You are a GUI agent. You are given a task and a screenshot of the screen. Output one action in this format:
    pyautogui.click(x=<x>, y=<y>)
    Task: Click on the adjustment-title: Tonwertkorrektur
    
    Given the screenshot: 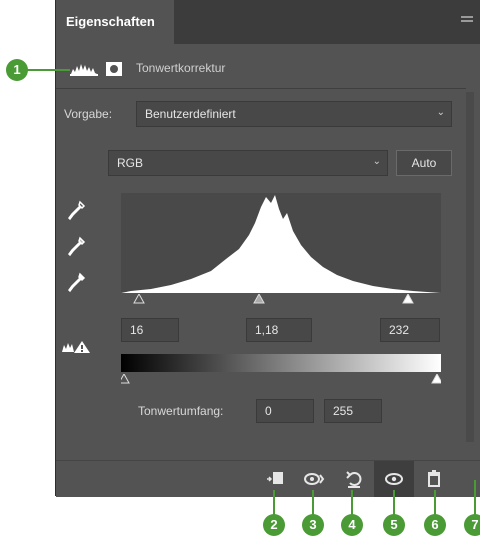 What is the action you would take?
    pyautogui.click(x=181, y=68)
    